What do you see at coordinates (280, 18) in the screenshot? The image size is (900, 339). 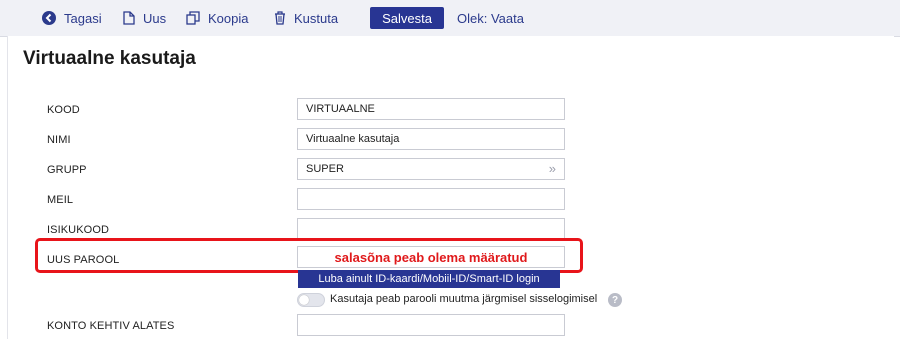 I see `trash-icon` at bounding box center [280, 18].